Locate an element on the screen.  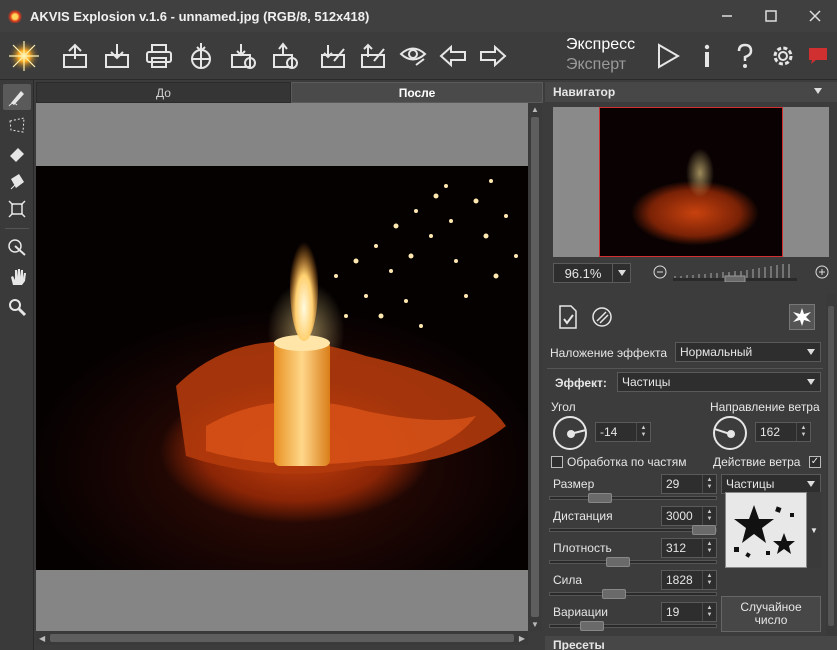
variation-slider is located at coordinates (633, 626).